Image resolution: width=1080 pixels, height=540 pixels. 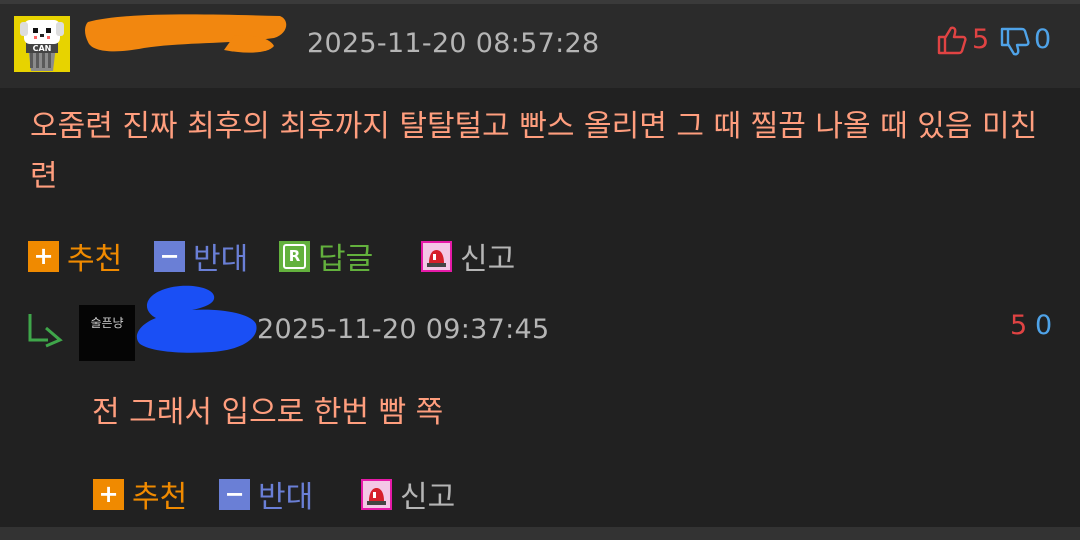 I want to click on reply-arrow-icon, so click(x=45, y=331).